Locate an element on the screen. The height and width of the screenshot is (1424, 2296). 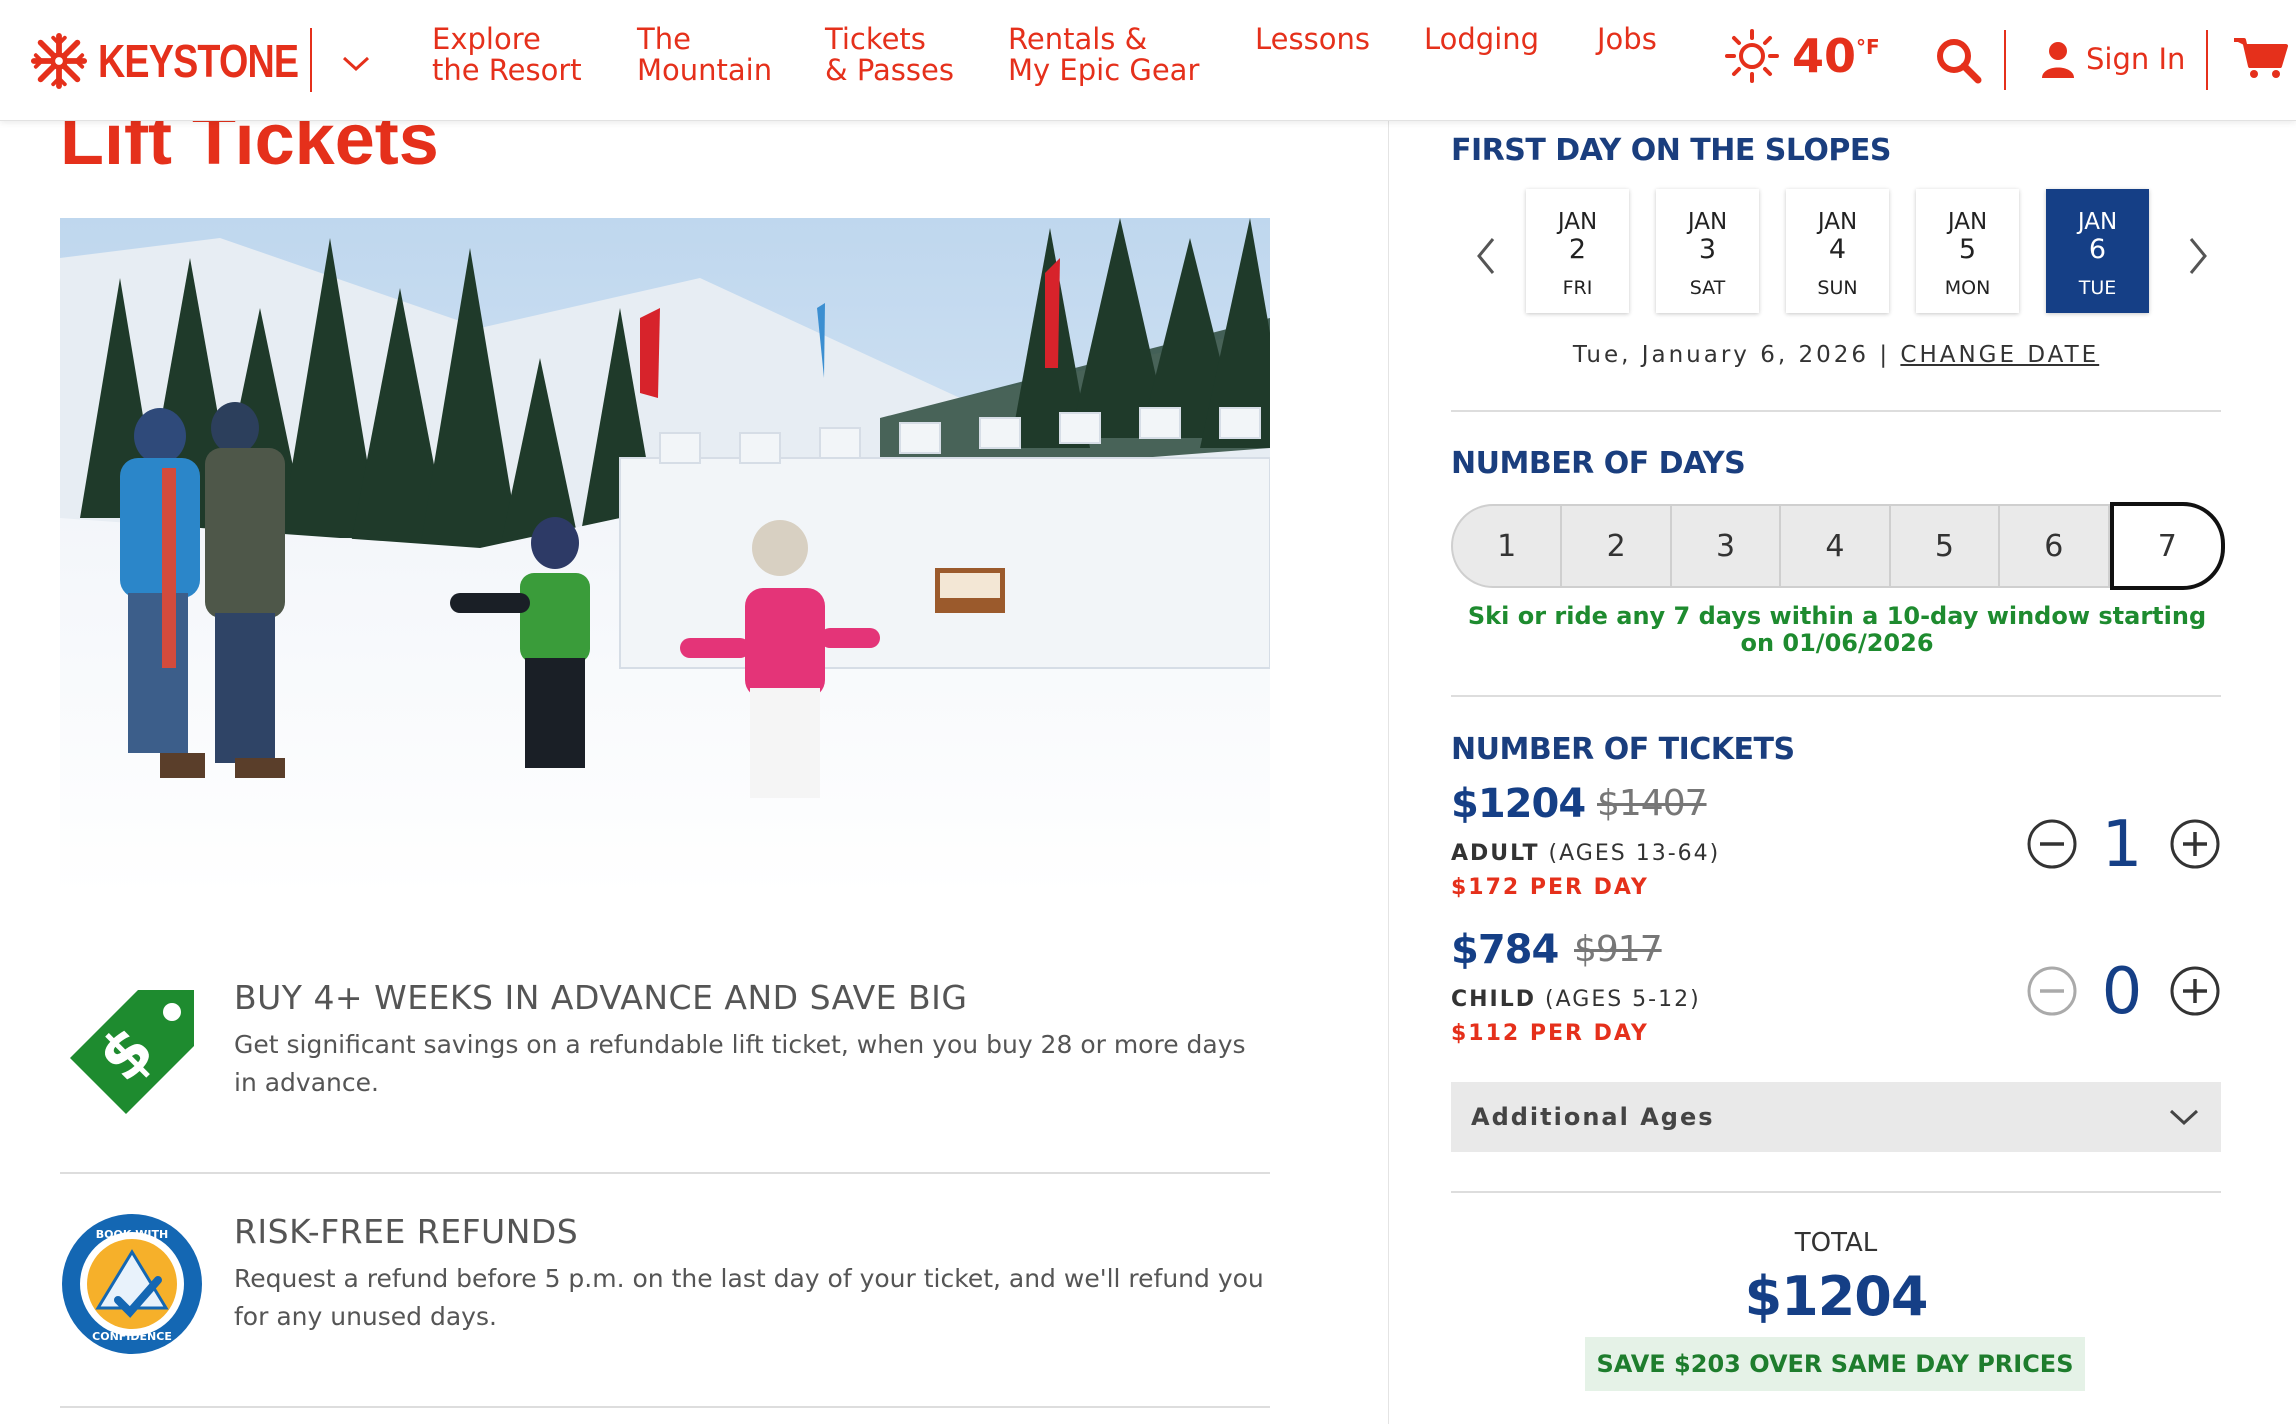
savings-badge: SAVE $203 OVER SAME DAY PRICES is located at coordinates (1835, 1364).